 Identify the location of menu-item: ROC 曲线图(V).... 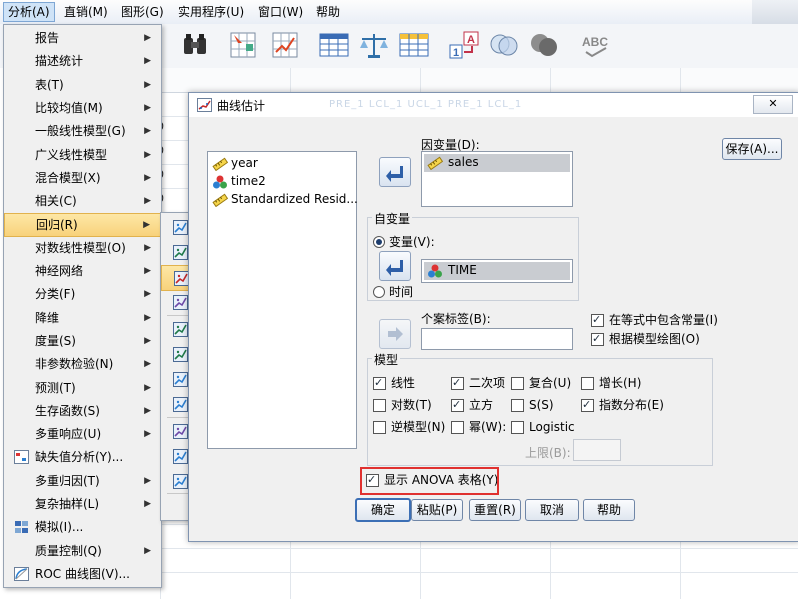
(82, 574).